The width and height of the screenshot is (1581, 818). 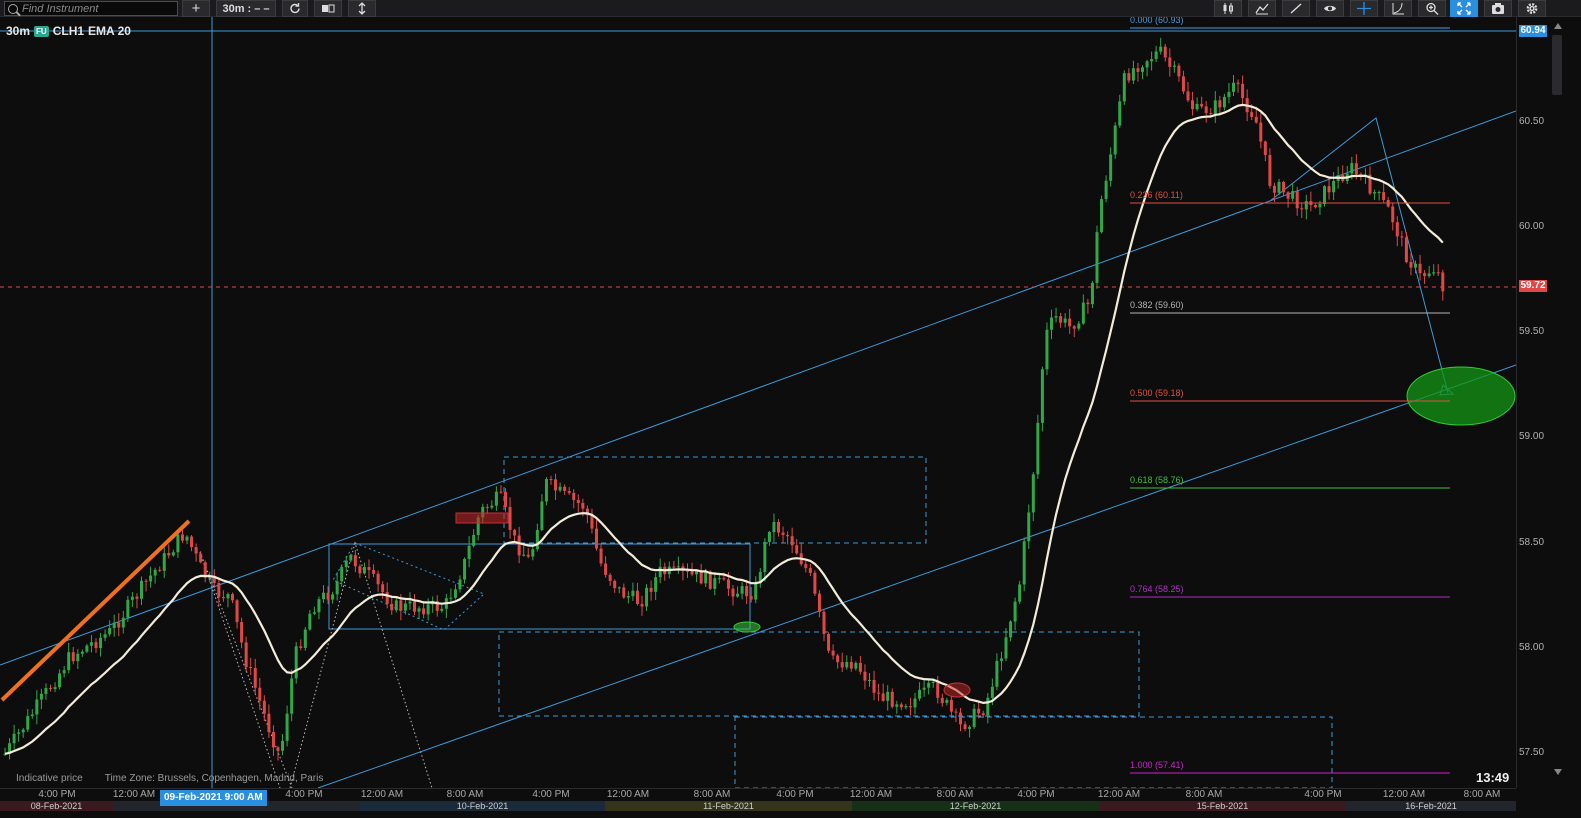 I want to click on search-input, so click(x=97, y=8).